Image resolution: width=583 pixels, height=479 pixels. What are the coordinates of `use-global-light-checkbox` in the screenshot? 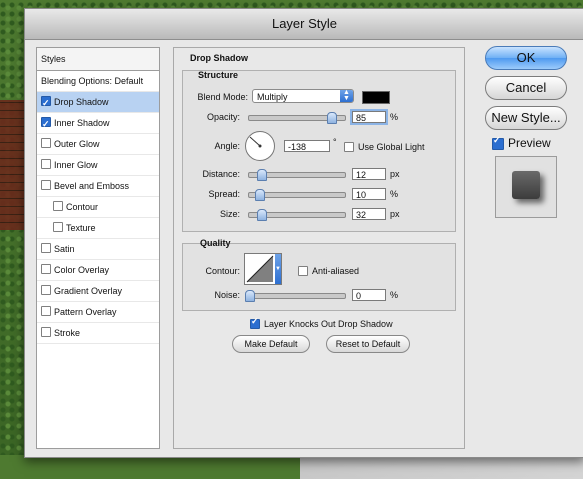 It's located at (349, 147).